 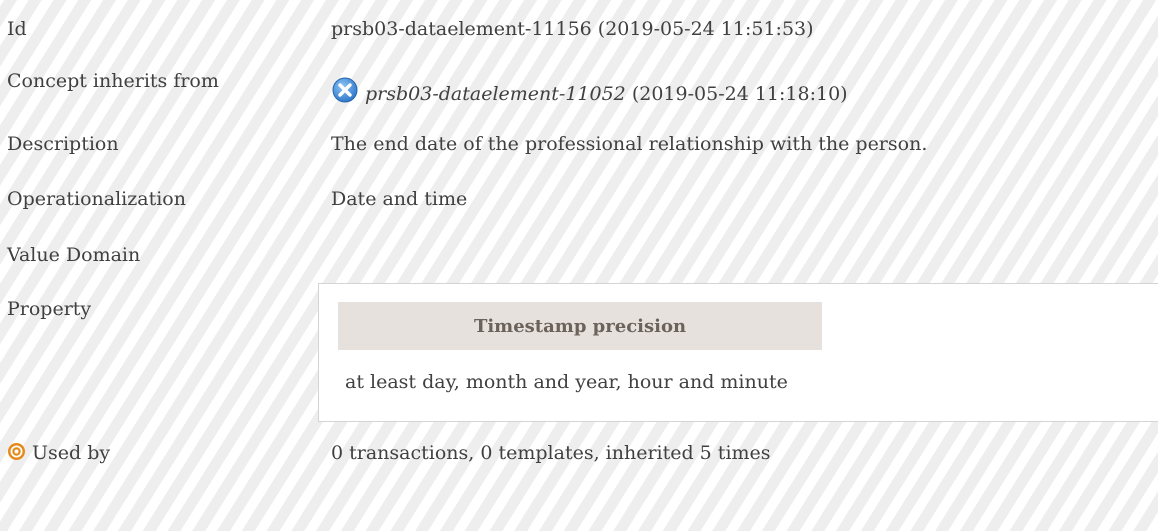 I want to click on description-label: Description, so click(x=63, y=144).